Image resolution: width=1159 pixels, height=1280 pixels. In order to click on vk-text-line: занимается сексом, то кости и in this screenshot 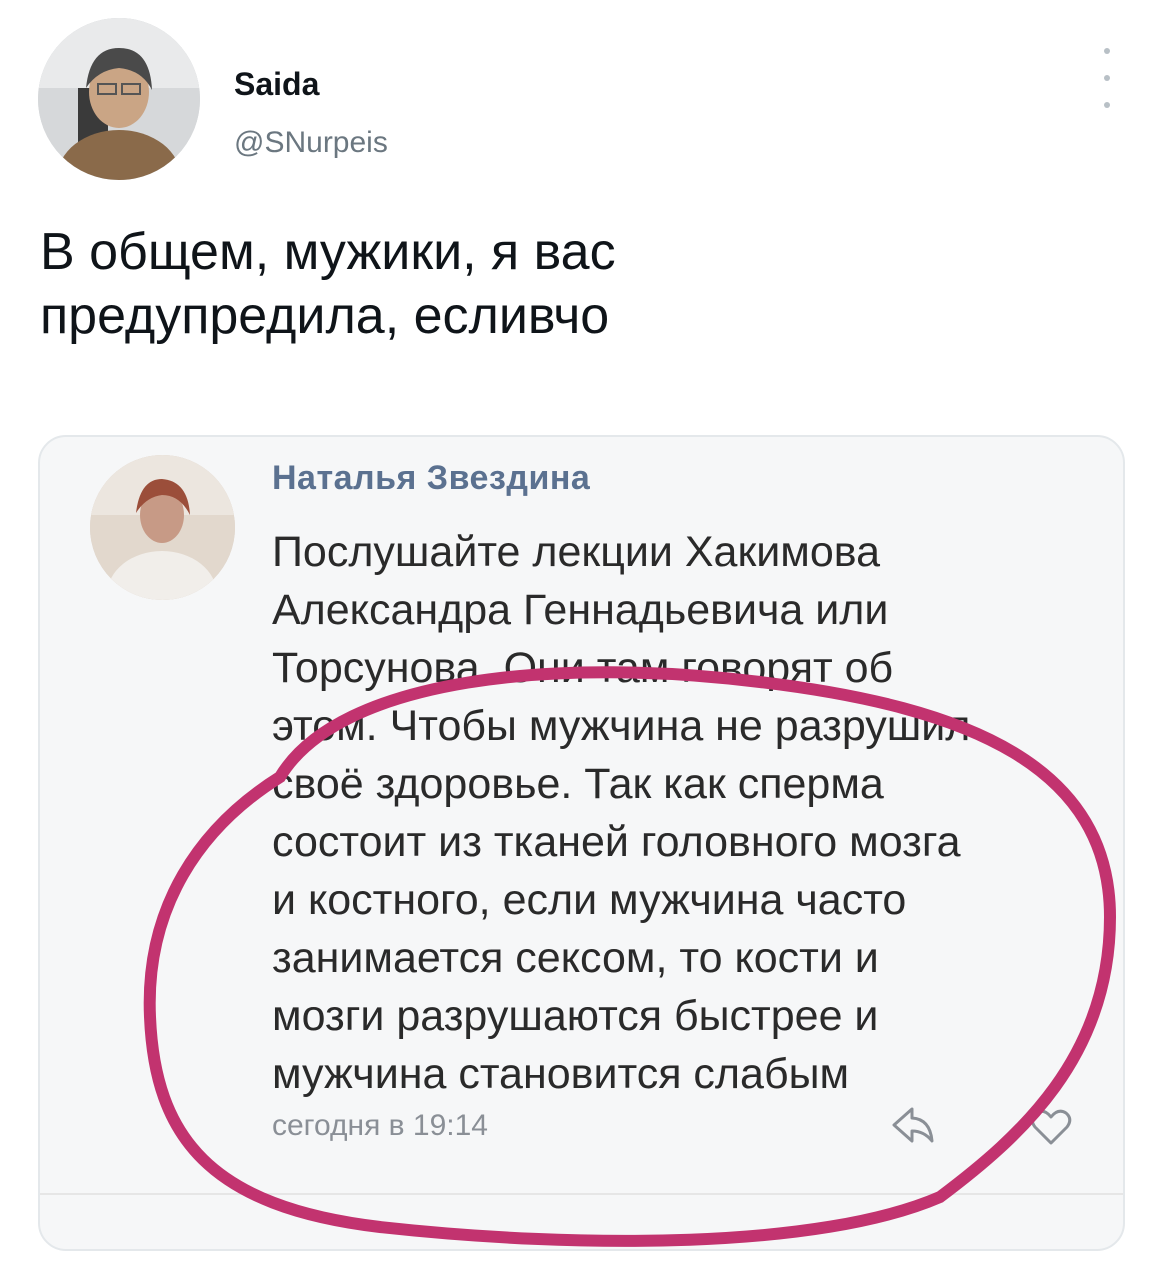, I will do `click(575, 958)`.